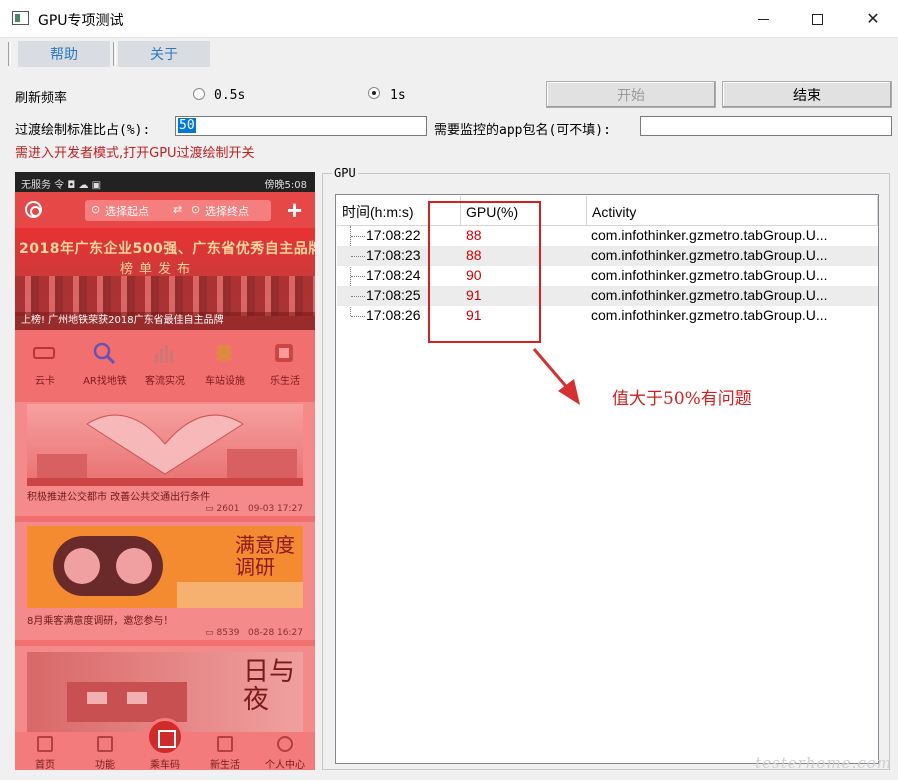 The width and height of the screenshot is (898, 780). Describe the element at coordinates (225, 744) in the screenshot. I see `send-icon` at that location.